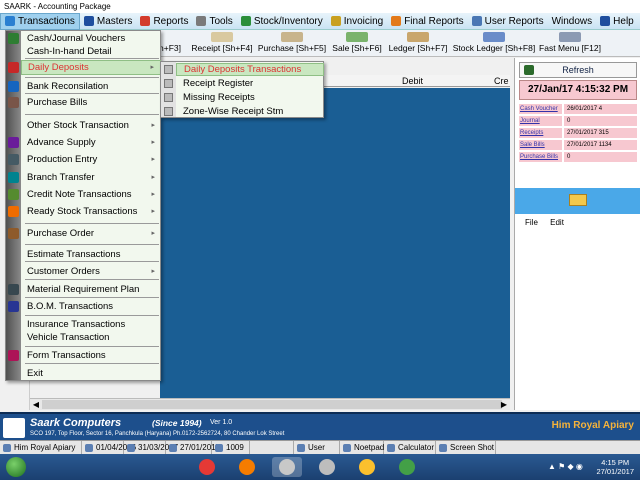 This screenshot has width=640, height=480. What do you see at coordinates (427, 21) in the screenshot?
I see `menu-final-reports: Final Reports` at bounding box center [427, 21].